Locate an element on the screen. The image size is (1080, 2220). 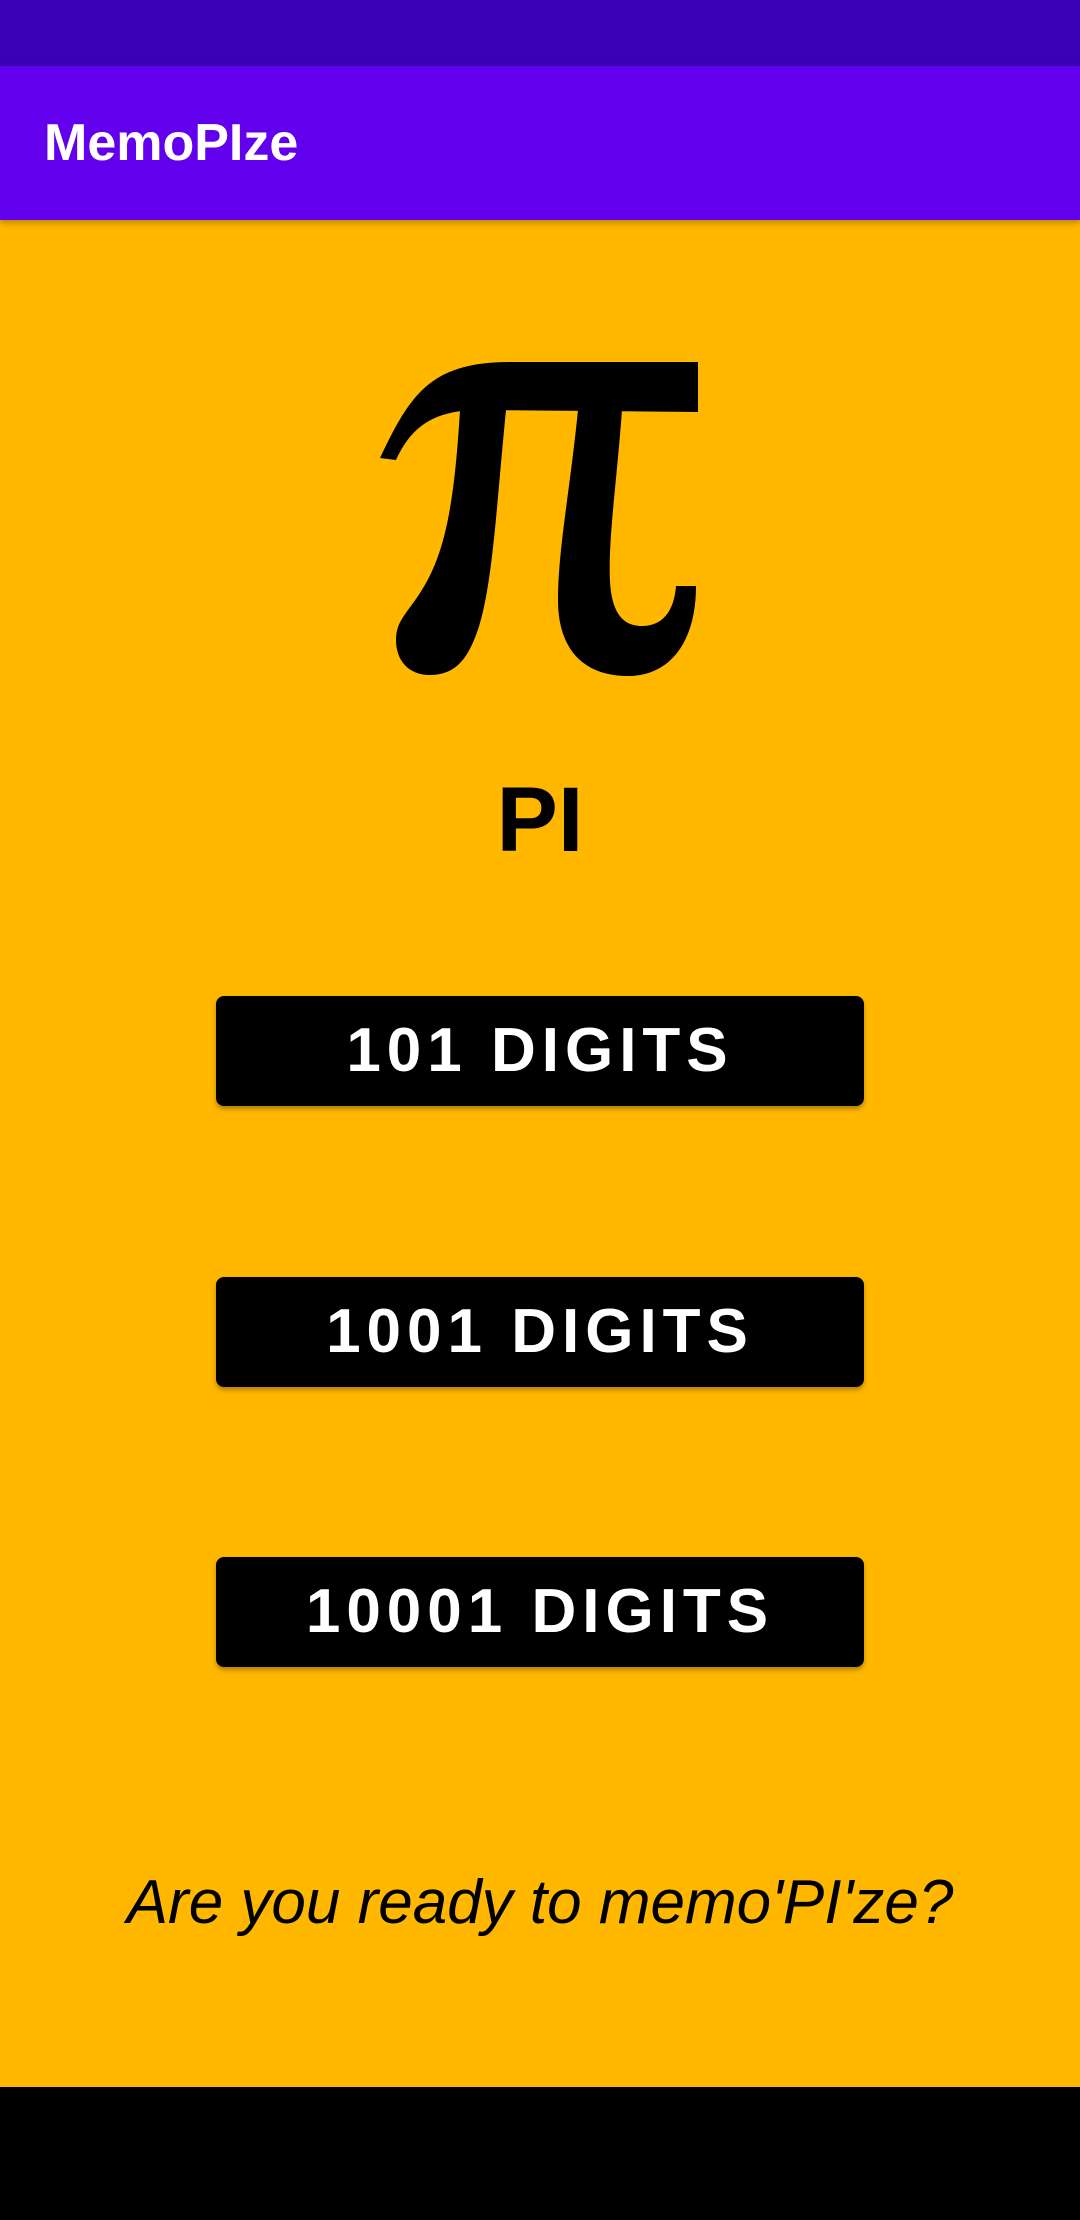
pi-symbol-icon is located at coordinates (539, 519).